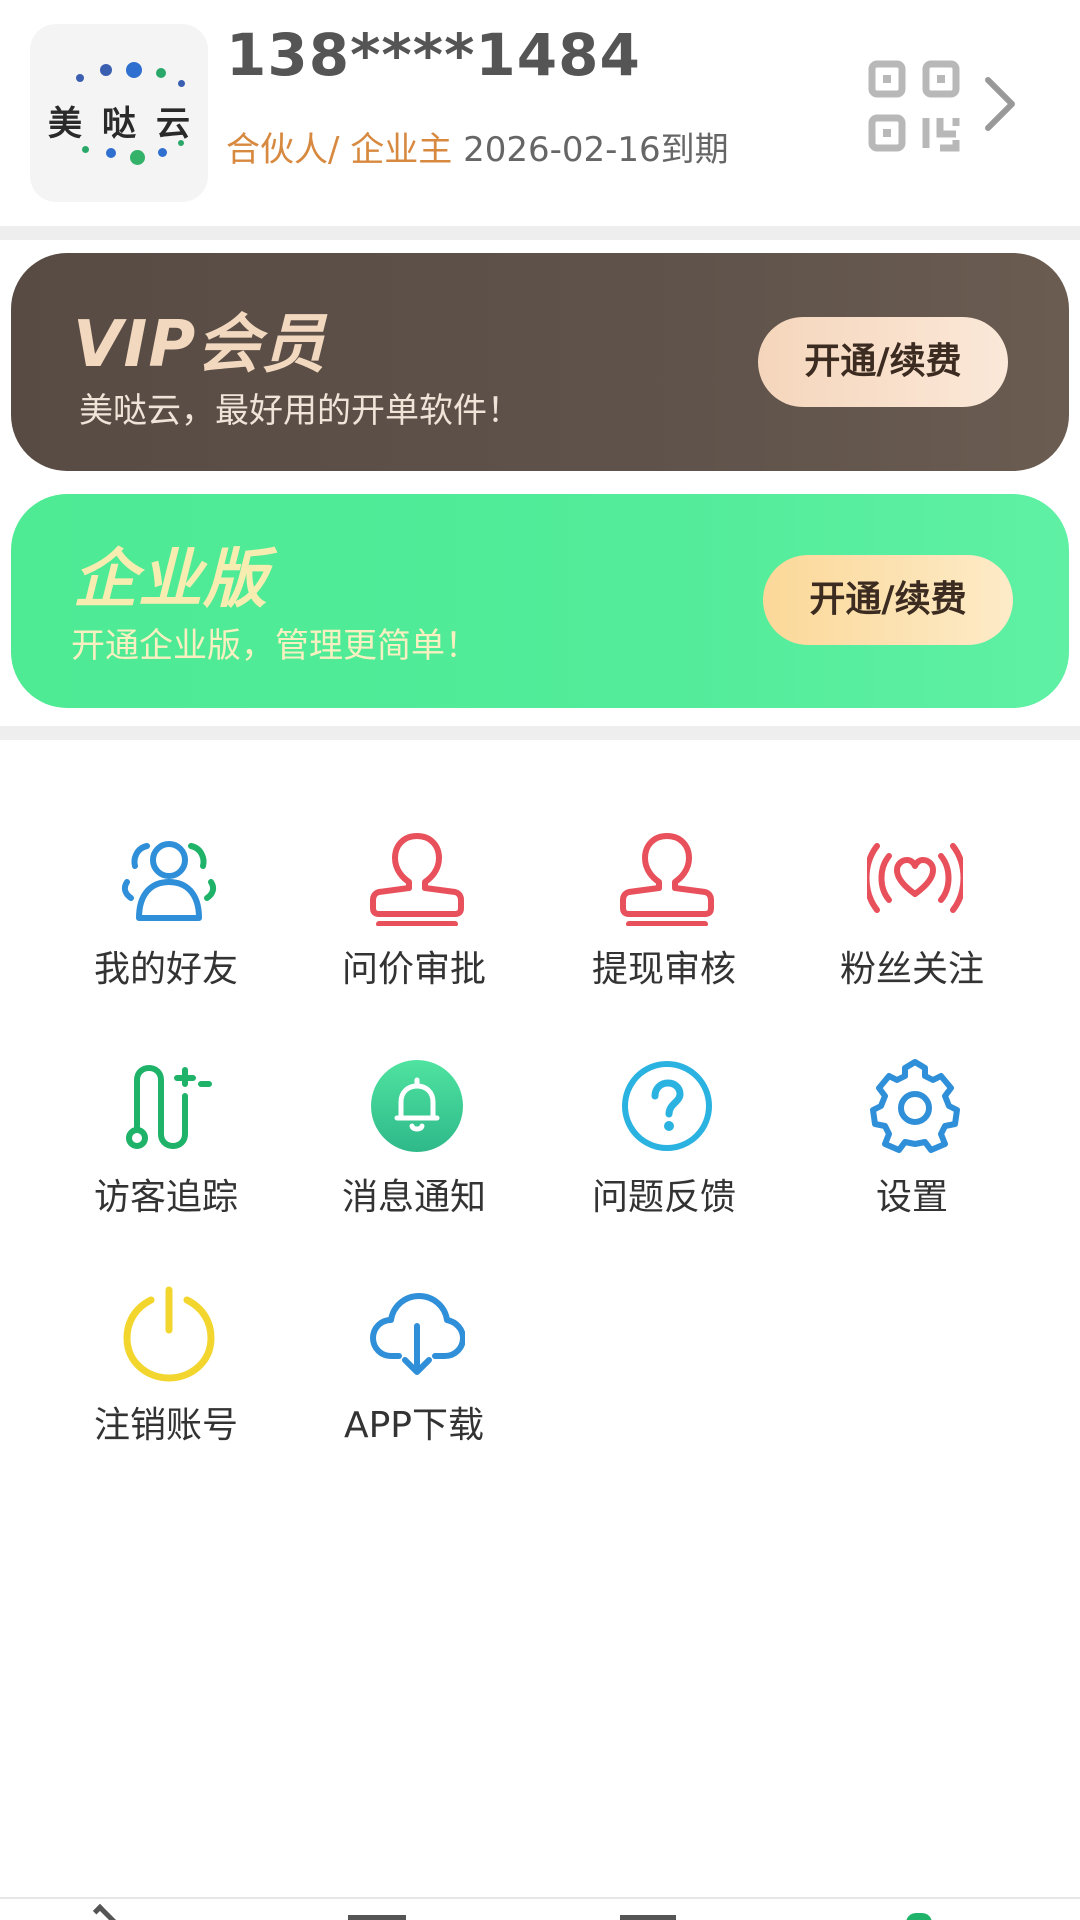 This screenshot has width=1080, height=1920. What do you see at coordinates (433, 55) in the screenshot?
I see `user-phone: 138****1484` at bounding box center [433, 55].